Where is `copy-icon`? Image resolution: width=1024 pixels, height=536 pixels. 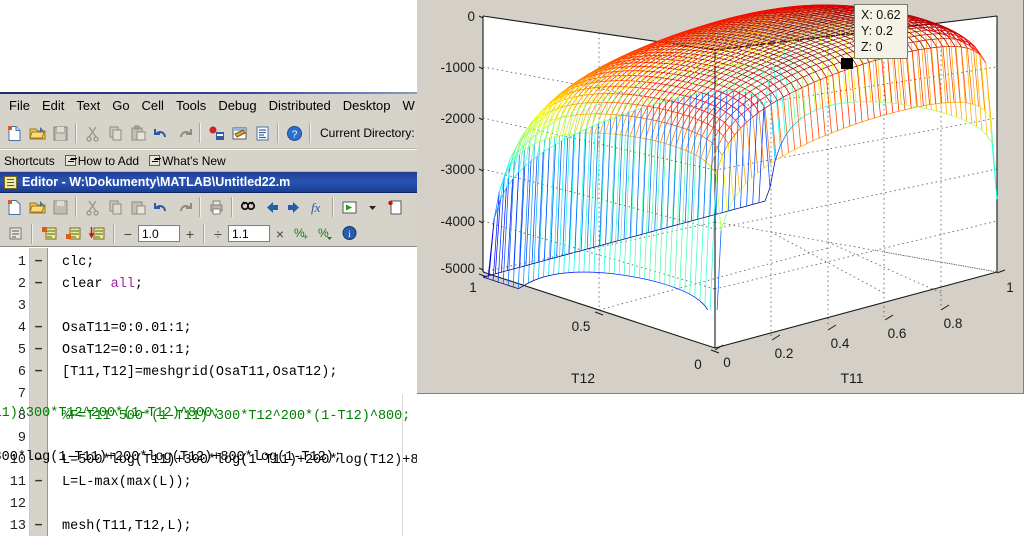
copy-icon is located at coordinates (115, 133).